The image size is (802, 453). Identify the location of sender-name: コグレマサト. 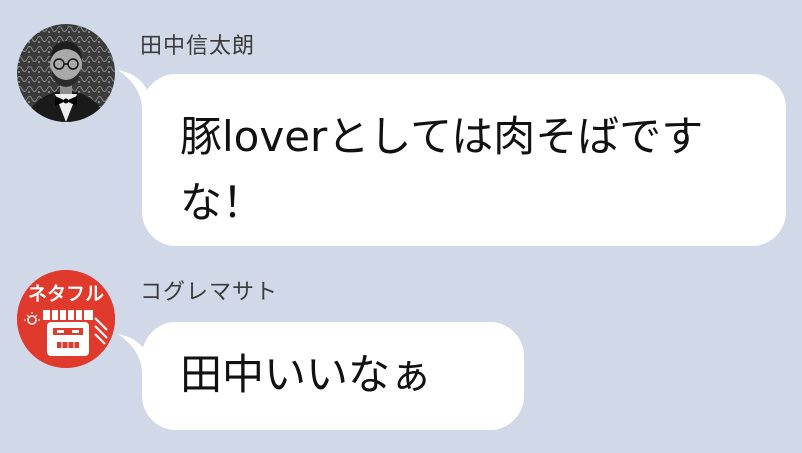
(209, 292).